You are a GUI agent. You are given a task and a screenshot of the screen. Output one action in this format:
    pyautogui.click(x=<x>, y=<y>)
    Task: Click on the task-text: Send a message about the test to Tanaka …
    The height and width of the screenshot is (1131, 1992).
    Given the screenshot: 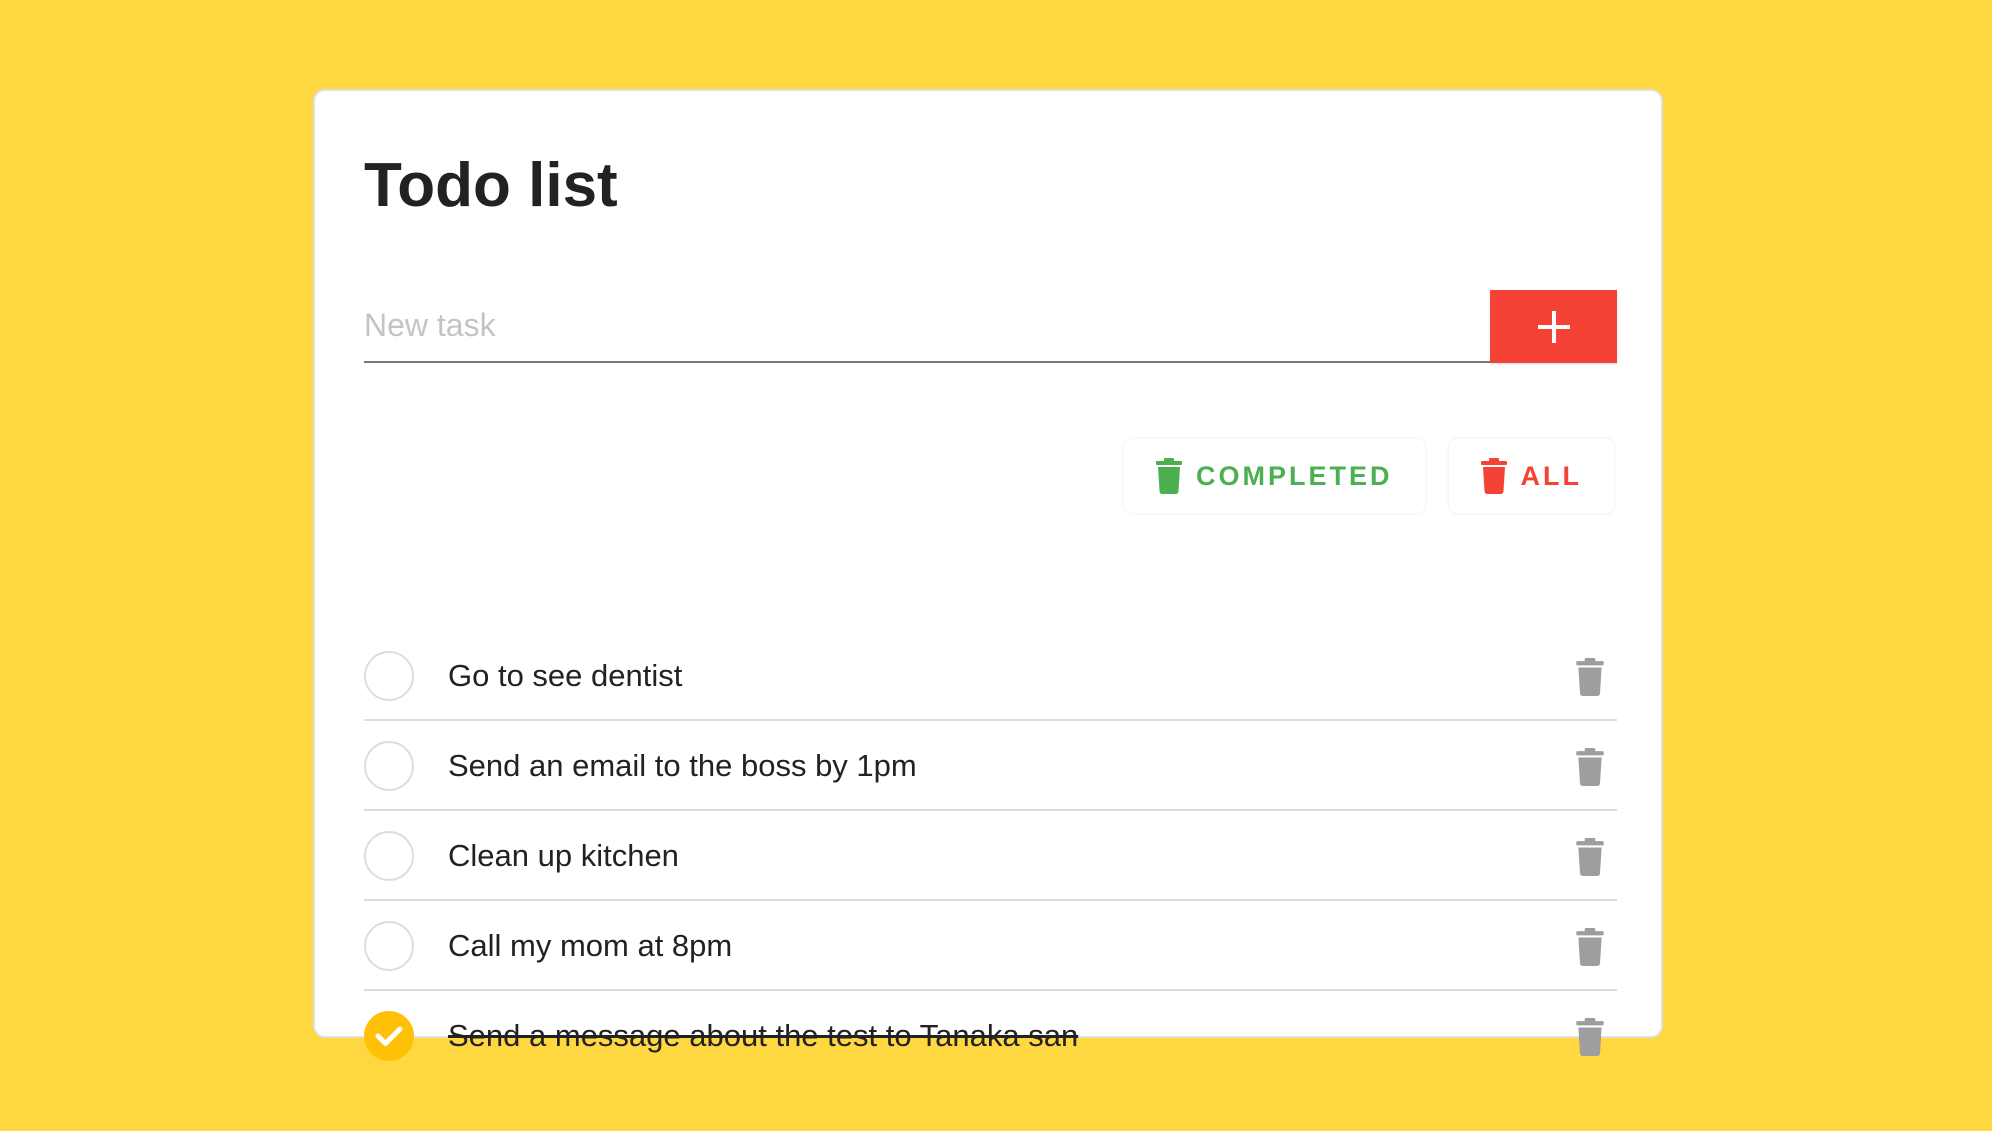 What is the action you would take?
    pyautogui.click(x=763, y=1035)
    